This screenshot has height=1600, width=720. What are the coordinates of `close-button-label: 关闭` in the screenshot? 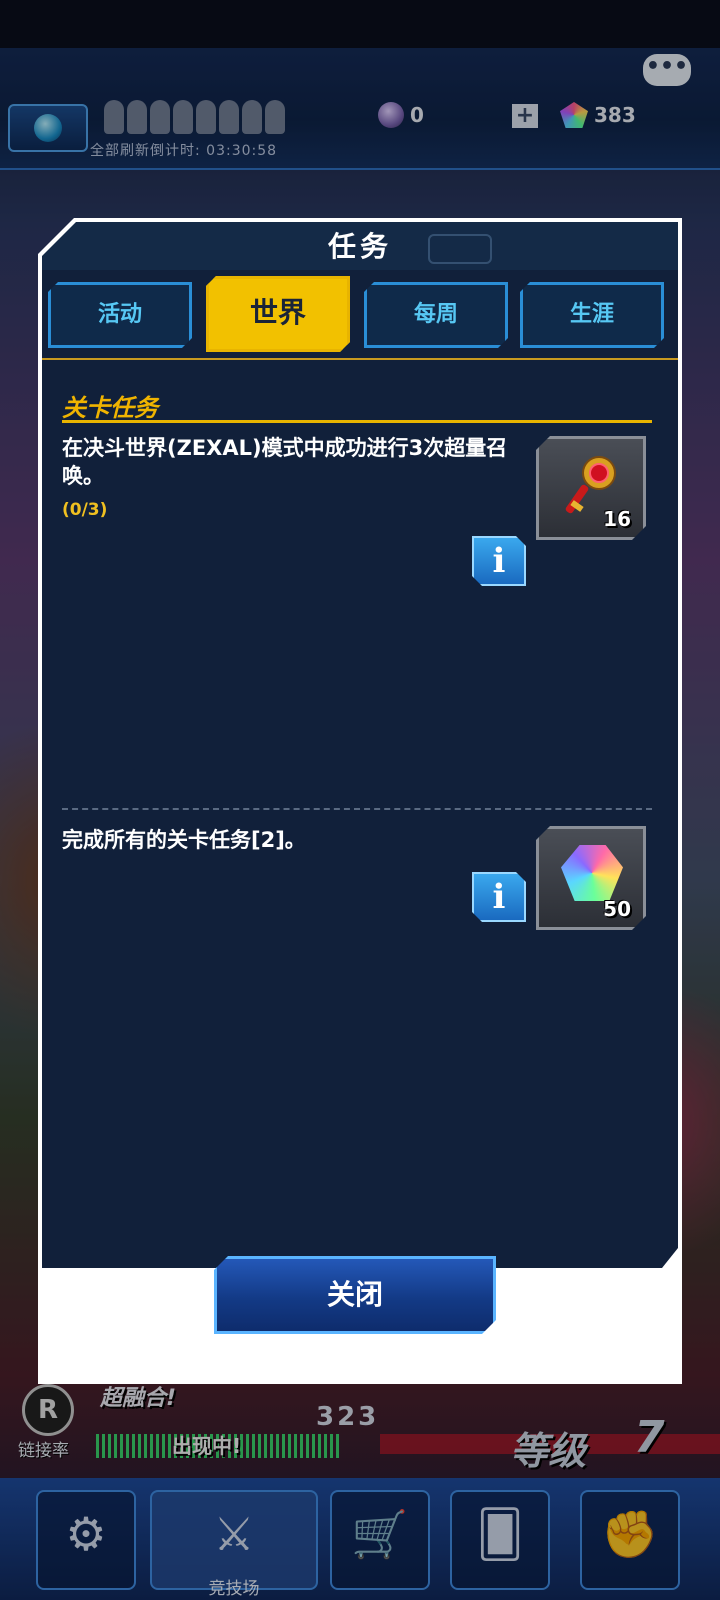 It's located at (354, 1294).